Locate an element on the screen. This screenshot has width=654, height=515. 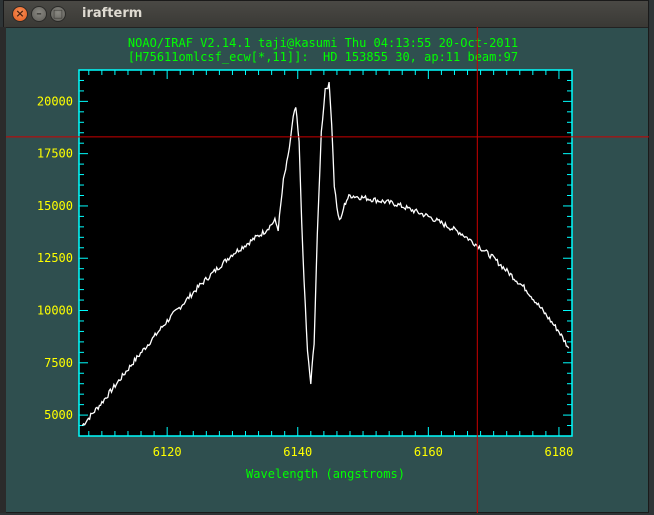
x-axis-label: Wavelength (angstroms) is located at coordinates (325, 474).